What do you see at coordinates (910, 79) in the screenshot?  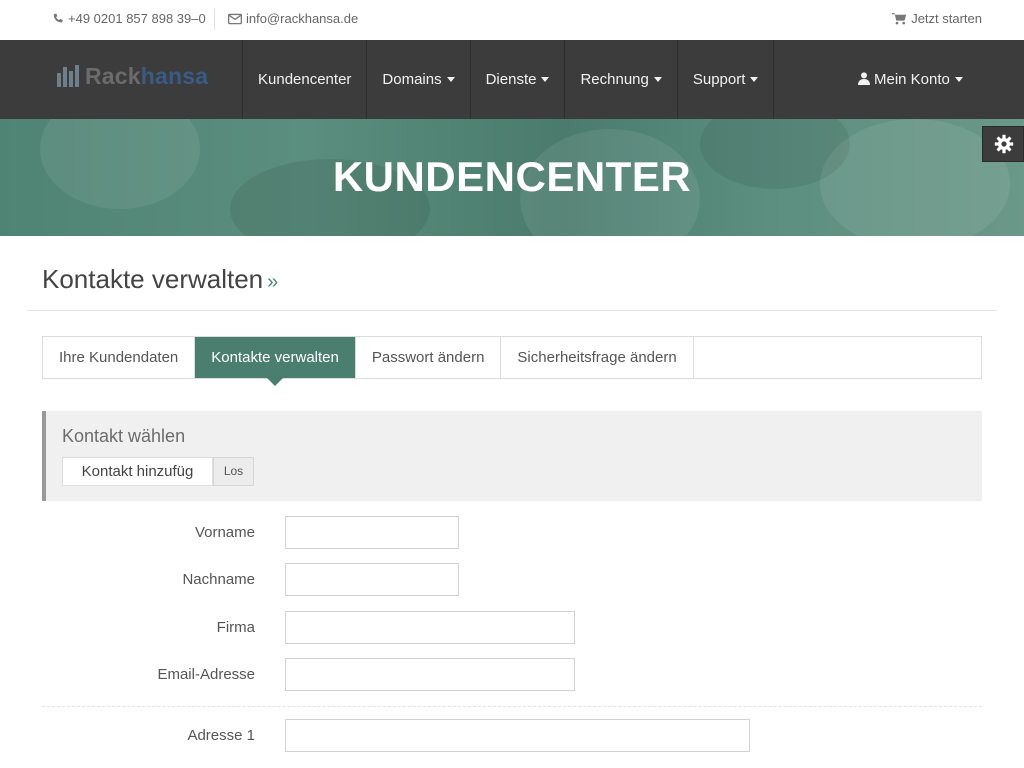 I see `account-menu: Mein Konto` at bounding box center [910, 79].